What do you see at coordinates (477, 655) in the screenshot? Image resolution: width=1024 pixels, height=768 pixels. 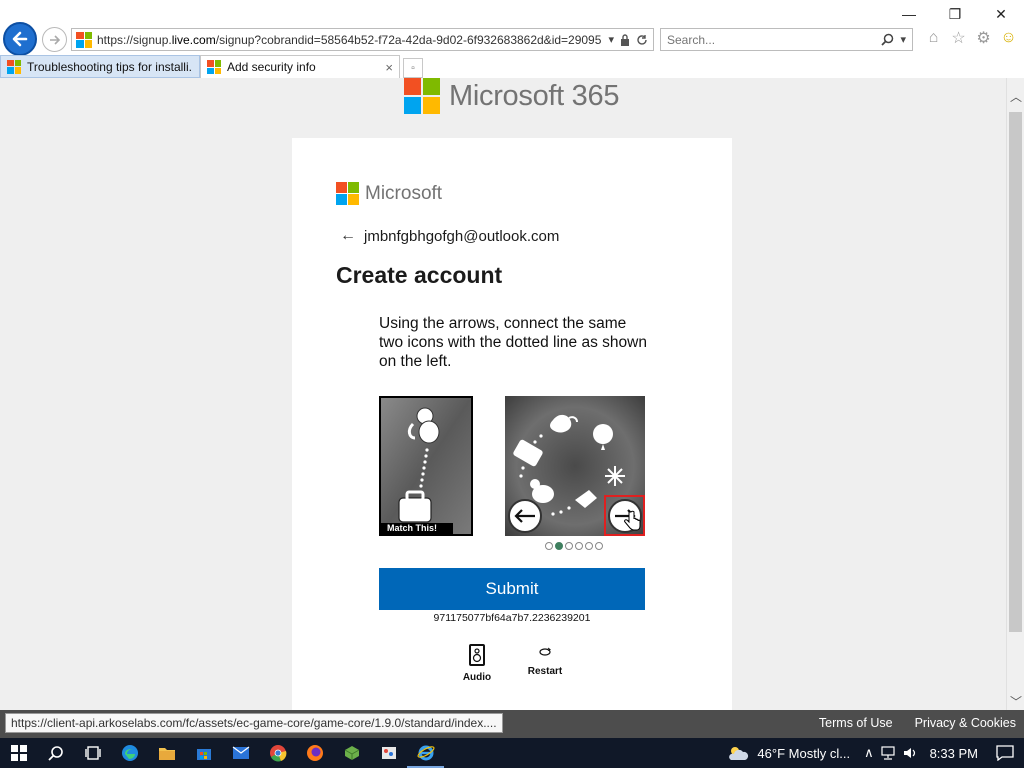 I see `speaker-icon` at bounding box center [477, 655].